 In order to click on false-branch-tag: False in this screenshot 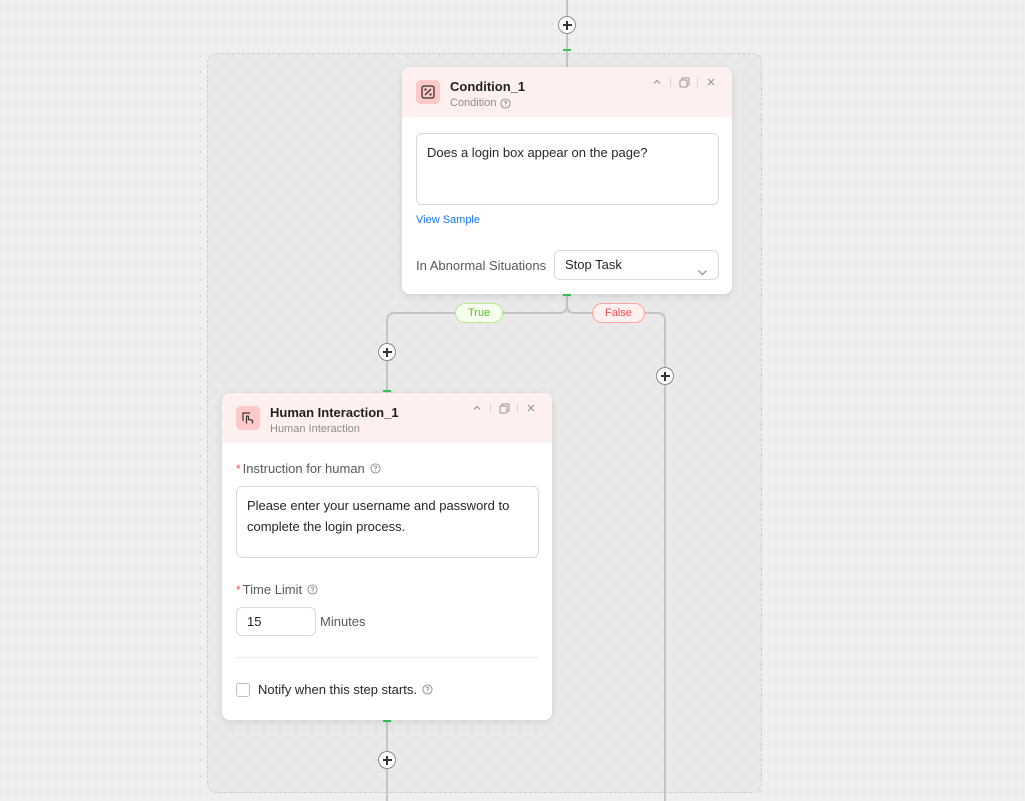, I will do `click(618, 313)`.